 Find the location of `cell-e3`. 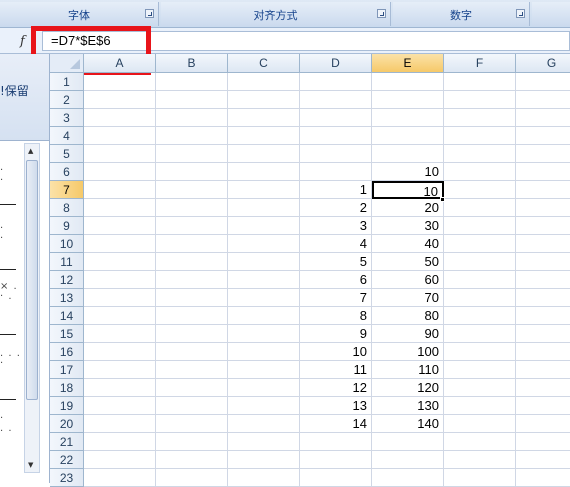

cell-e3 is located at coordinates (408, 118).